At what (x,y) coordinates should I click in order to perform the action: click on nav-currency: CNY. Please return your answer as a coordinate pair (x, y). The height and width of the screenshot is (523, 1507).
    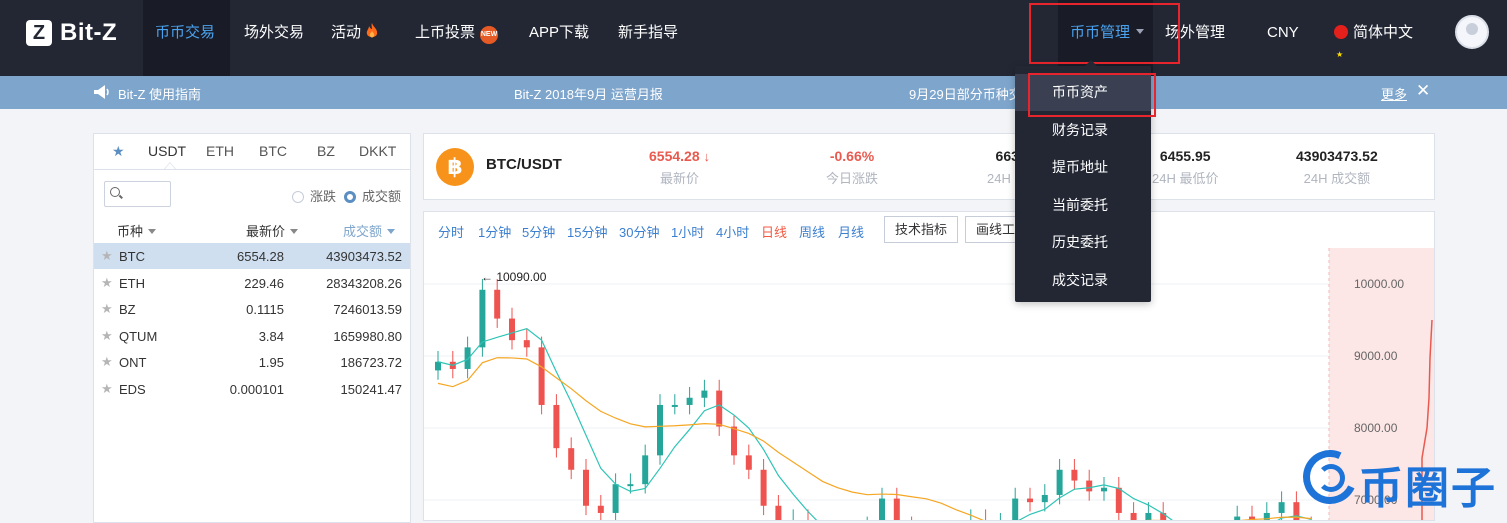
    Looking at the image, I should click on (1283, 38).